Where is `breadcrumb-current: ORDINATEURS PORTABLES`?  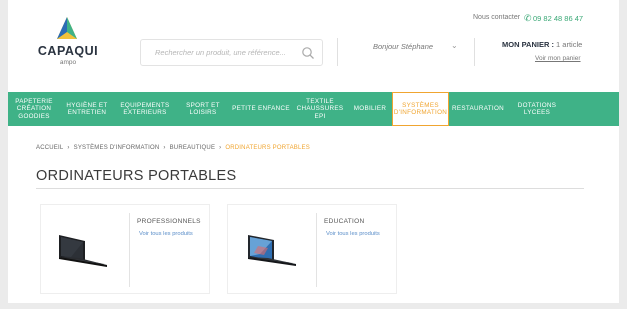 breadcrumb-current: ORDINATEURS PORTABLES is located at coordinates (267, 148).